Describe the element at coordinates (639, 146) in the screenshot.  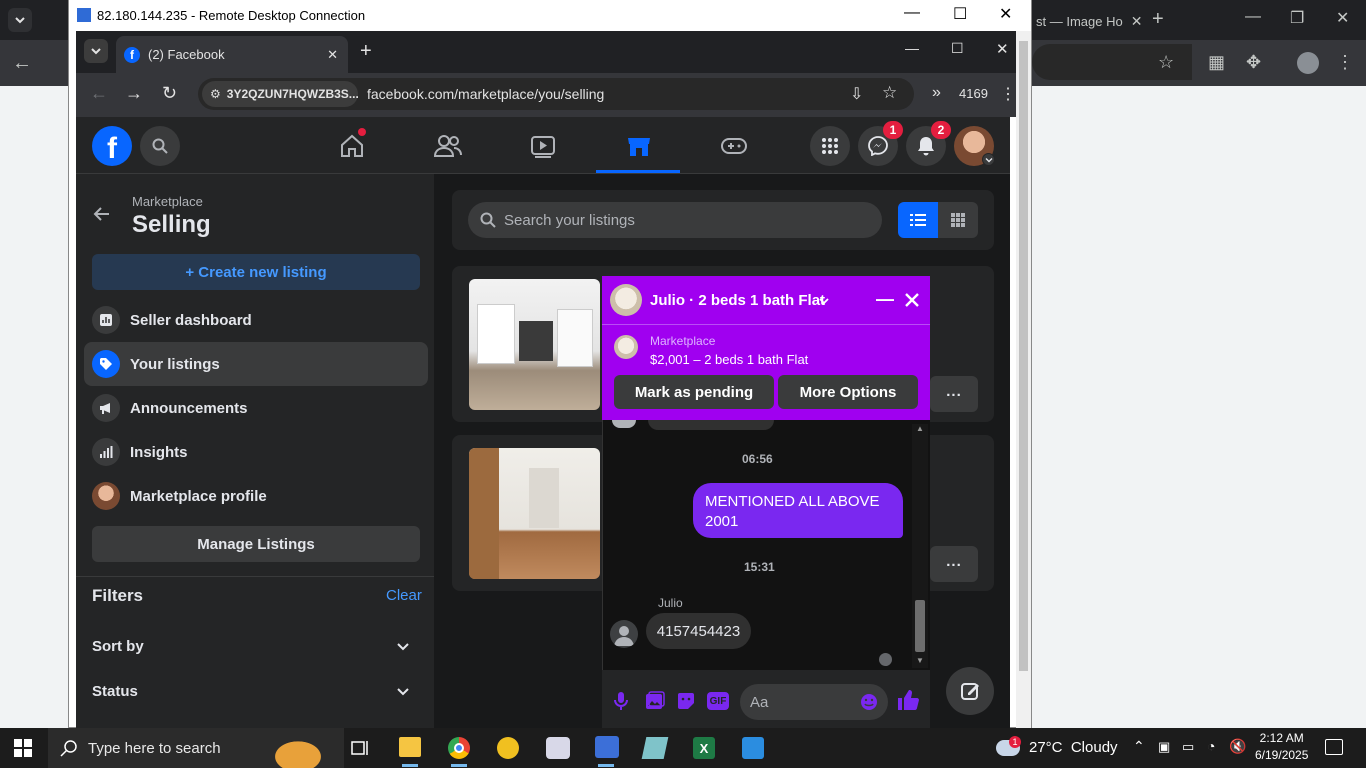
I see `nav-marketplace` at that location.